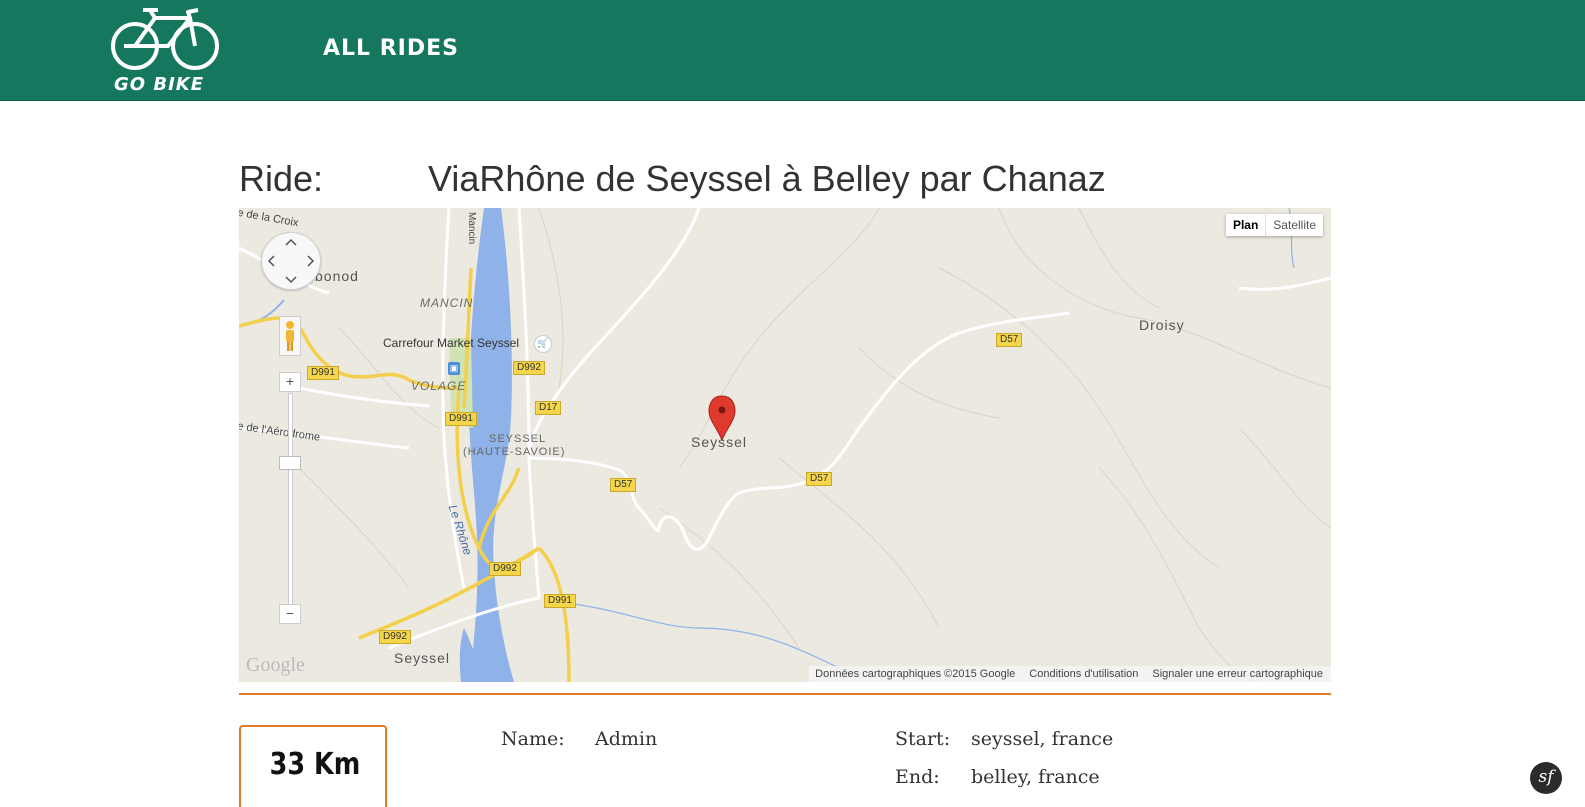  What do you see at coordinates (281, 178) in the screenshot?
I see `ride-label: Ride:` at bounding box center [281, 178].